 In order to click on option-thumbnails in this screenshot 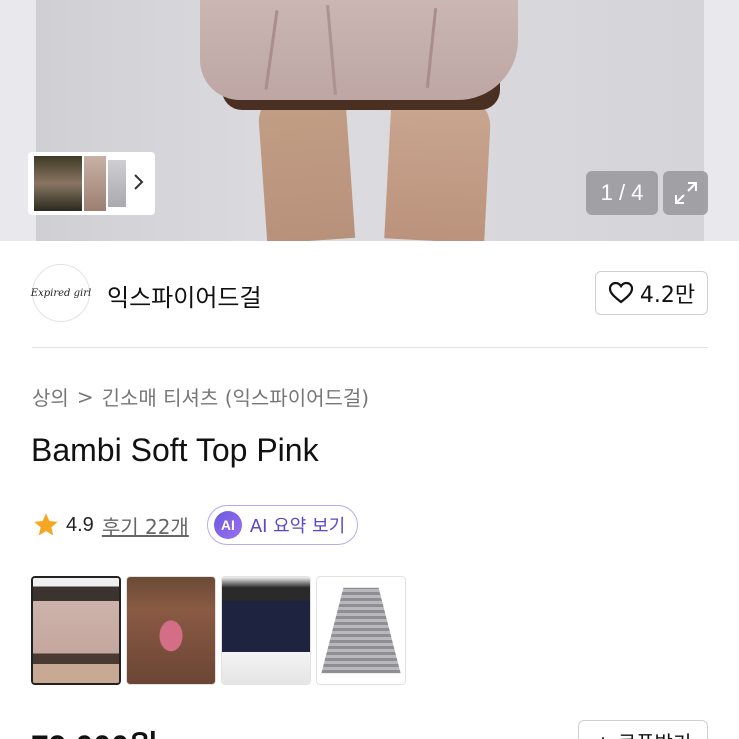, I will do `click(218, 630)`.